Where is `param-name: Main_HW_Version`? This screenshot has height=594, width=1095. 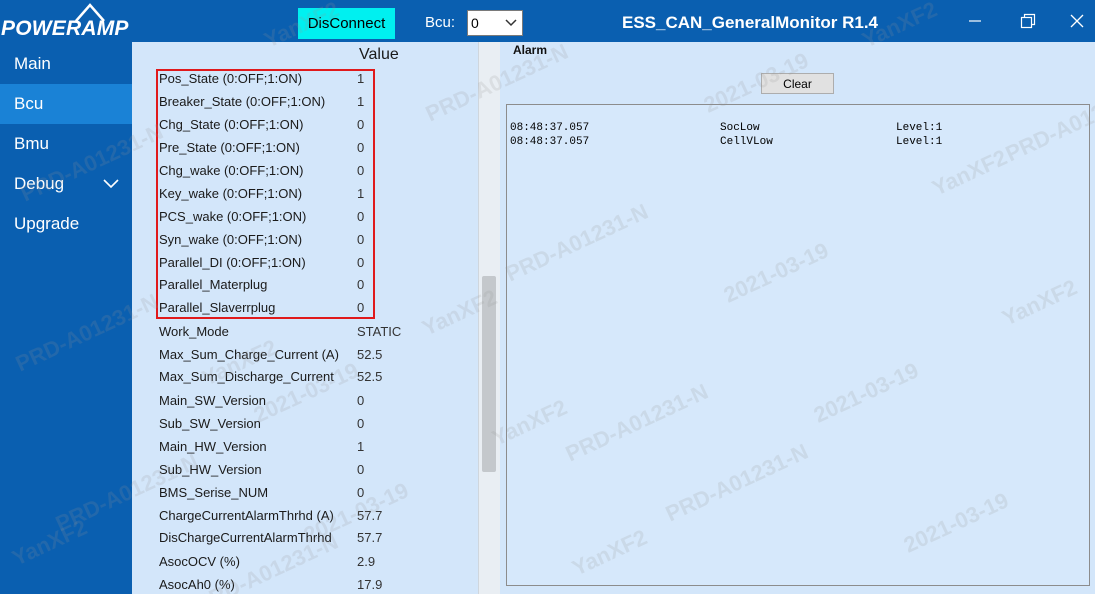
param-name: Main_HW_Version is located at coordinates (213, 446).